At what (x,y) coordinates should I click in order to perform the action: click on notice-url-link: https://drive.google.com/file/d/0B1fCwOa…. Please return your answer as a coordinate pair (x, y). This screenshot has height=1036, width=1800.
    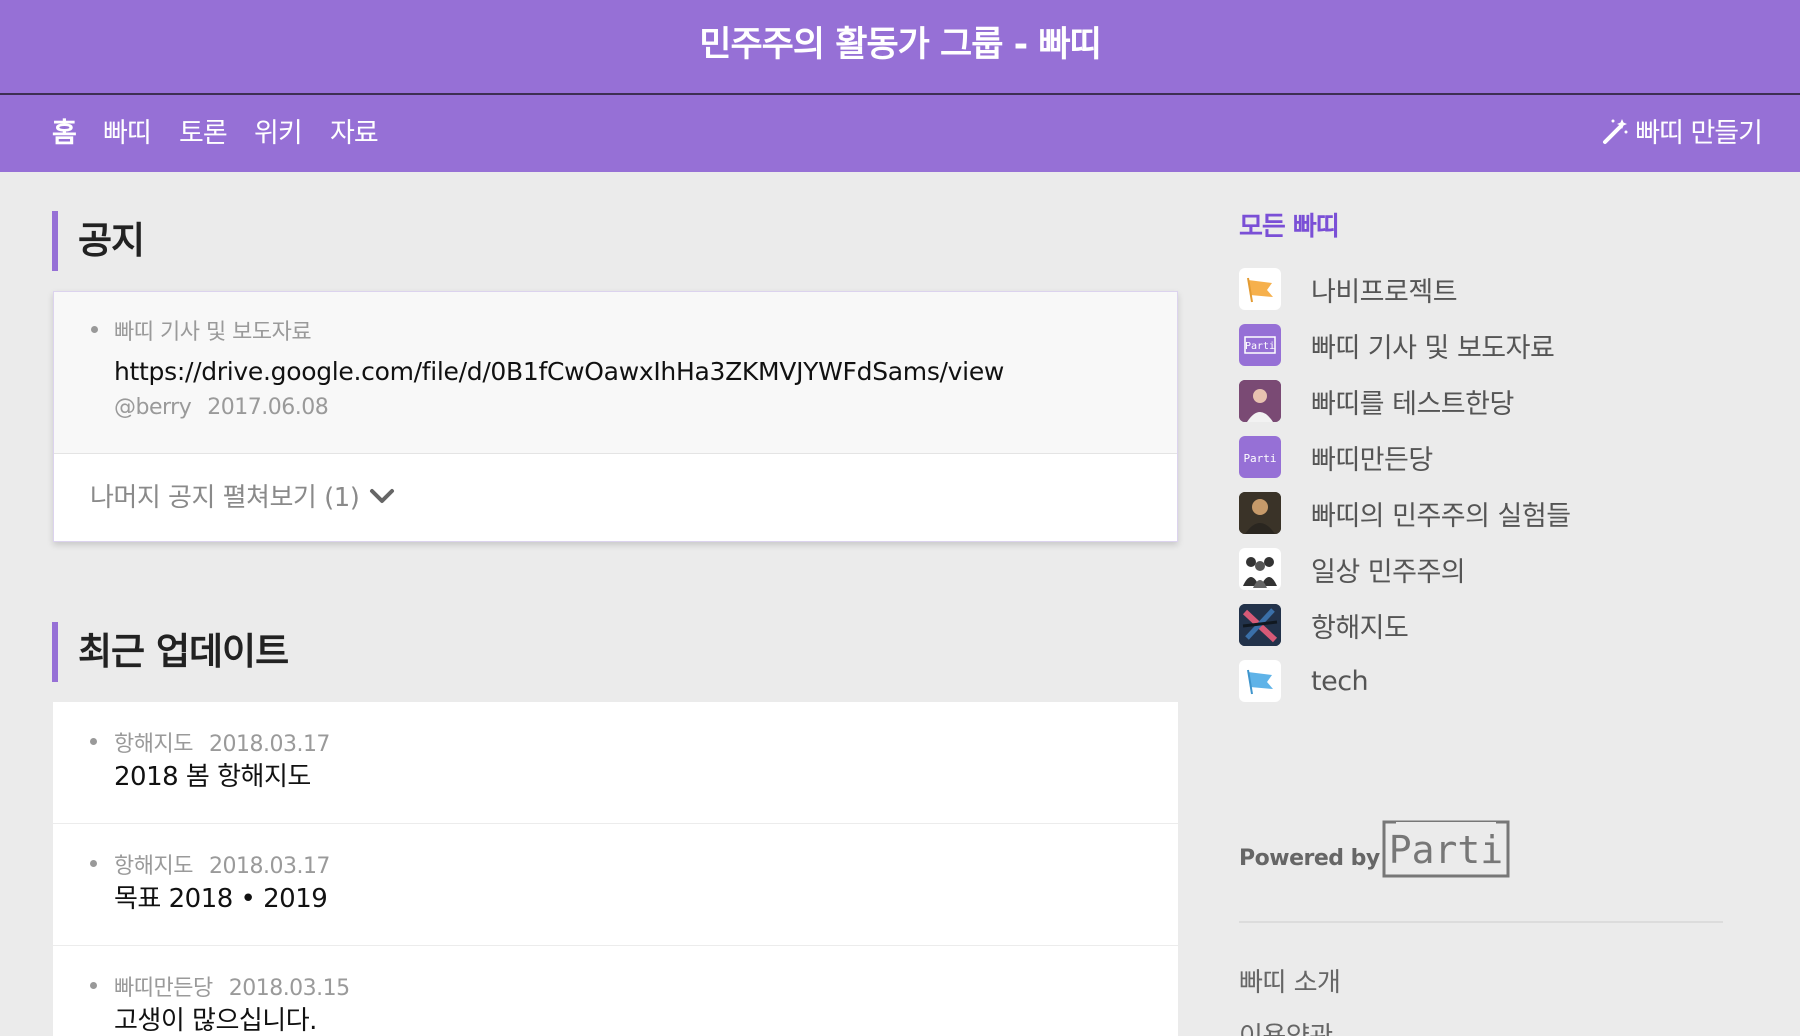
    Looking at the image, I should click on (559, 371).